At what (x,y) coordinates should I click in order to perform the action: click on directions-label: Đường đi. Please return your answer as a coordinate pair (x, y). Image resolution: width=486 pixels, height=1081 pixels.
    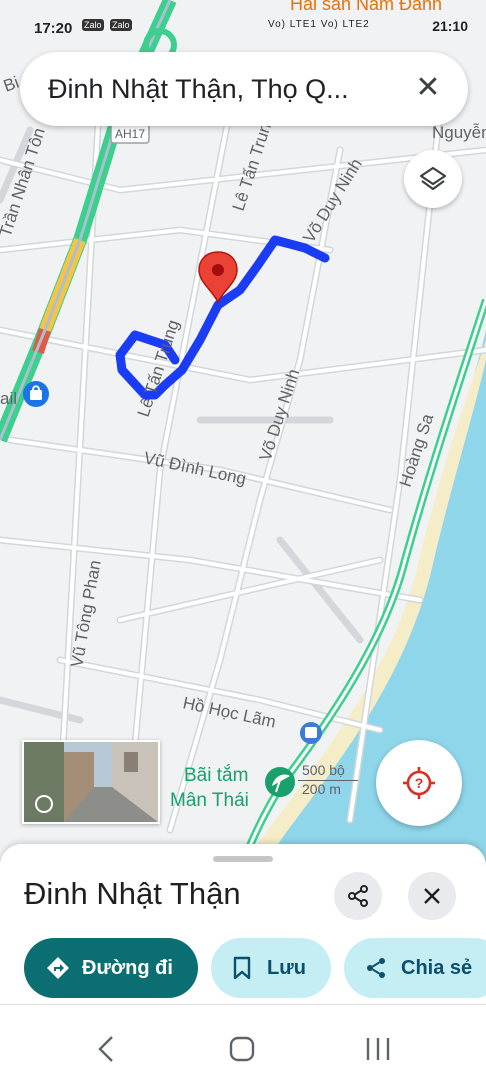
    Looking at the image, I should click on (127, 968).